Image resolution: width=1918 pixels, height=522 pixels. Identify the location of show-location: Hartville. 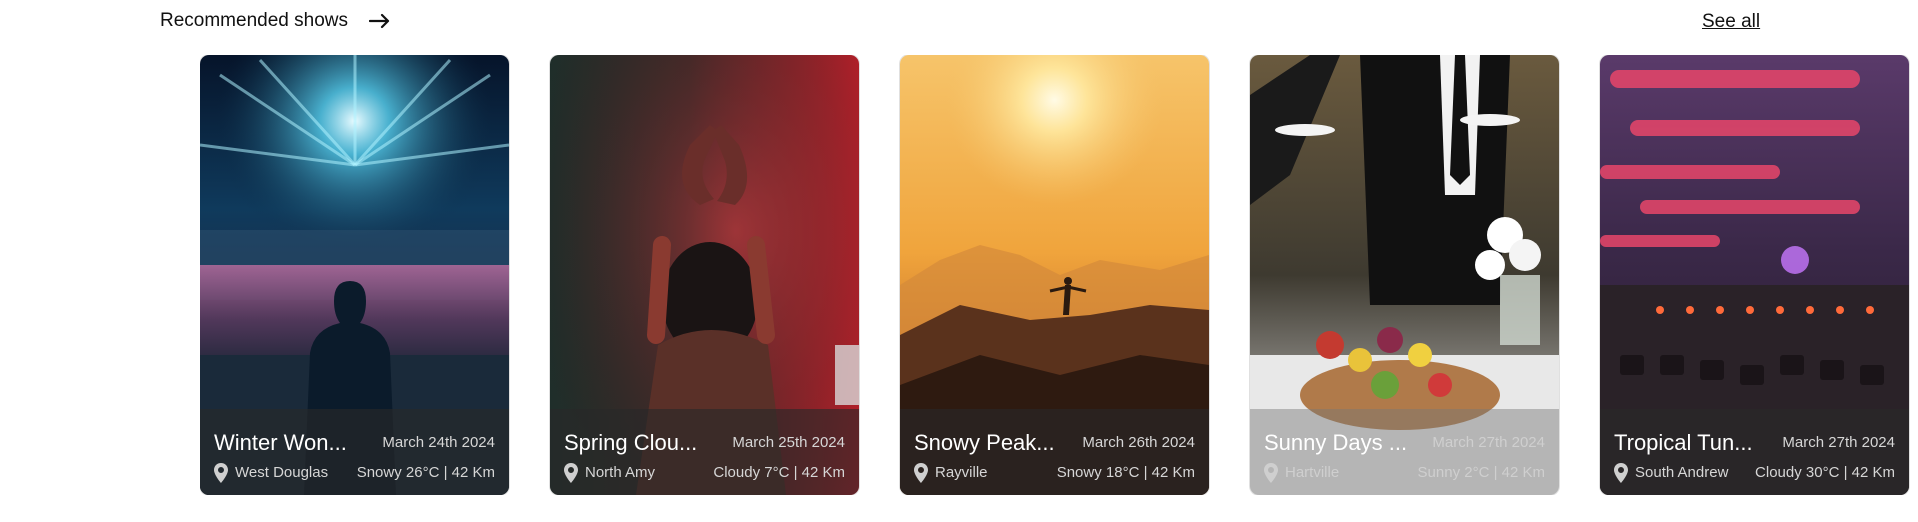
(1301, 473).